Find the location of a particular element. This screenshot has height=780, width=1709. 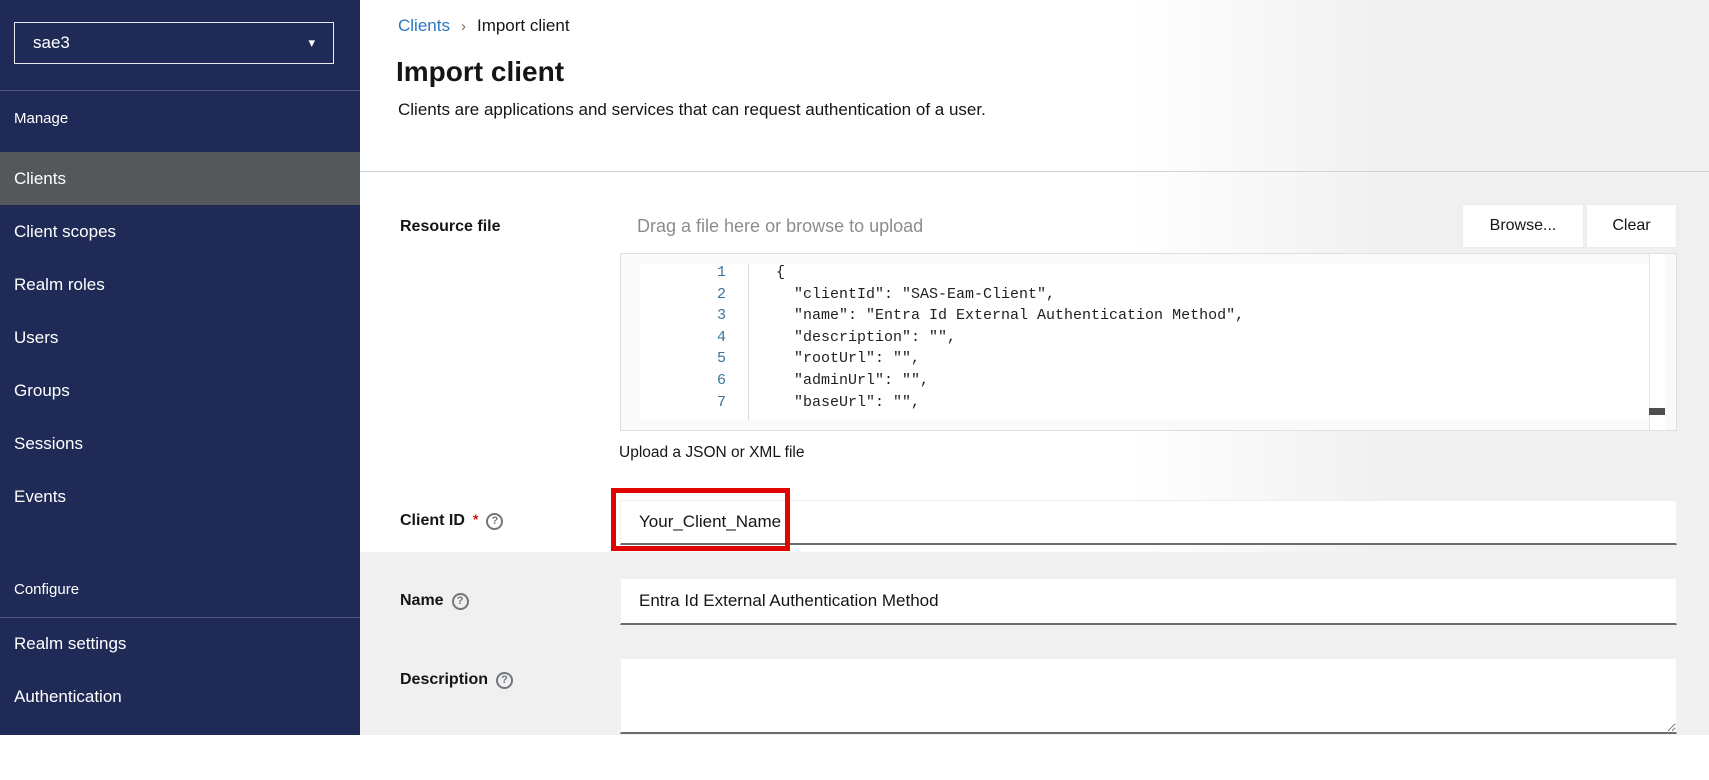

header-divider is located at coordinates (1034, 171).